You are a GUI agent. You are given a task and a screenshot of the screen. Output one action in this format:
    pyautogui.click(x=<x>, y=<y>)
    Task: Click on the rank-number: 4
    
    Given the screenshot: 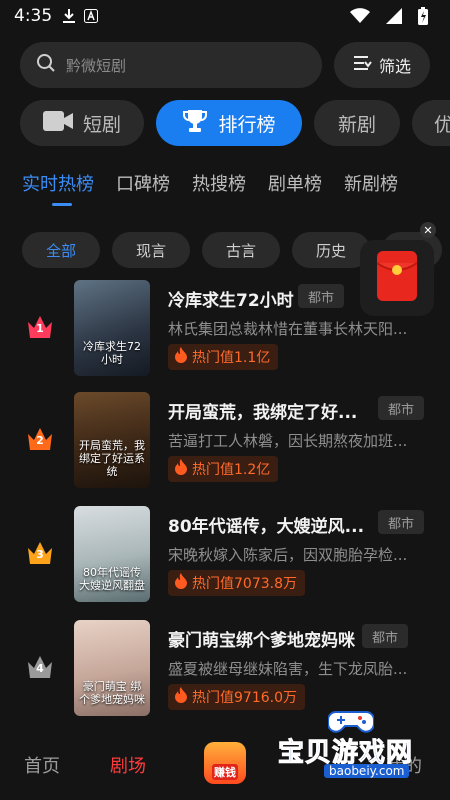 What is the action you would take?
    pyautogui.click(x=40, y=668)
    